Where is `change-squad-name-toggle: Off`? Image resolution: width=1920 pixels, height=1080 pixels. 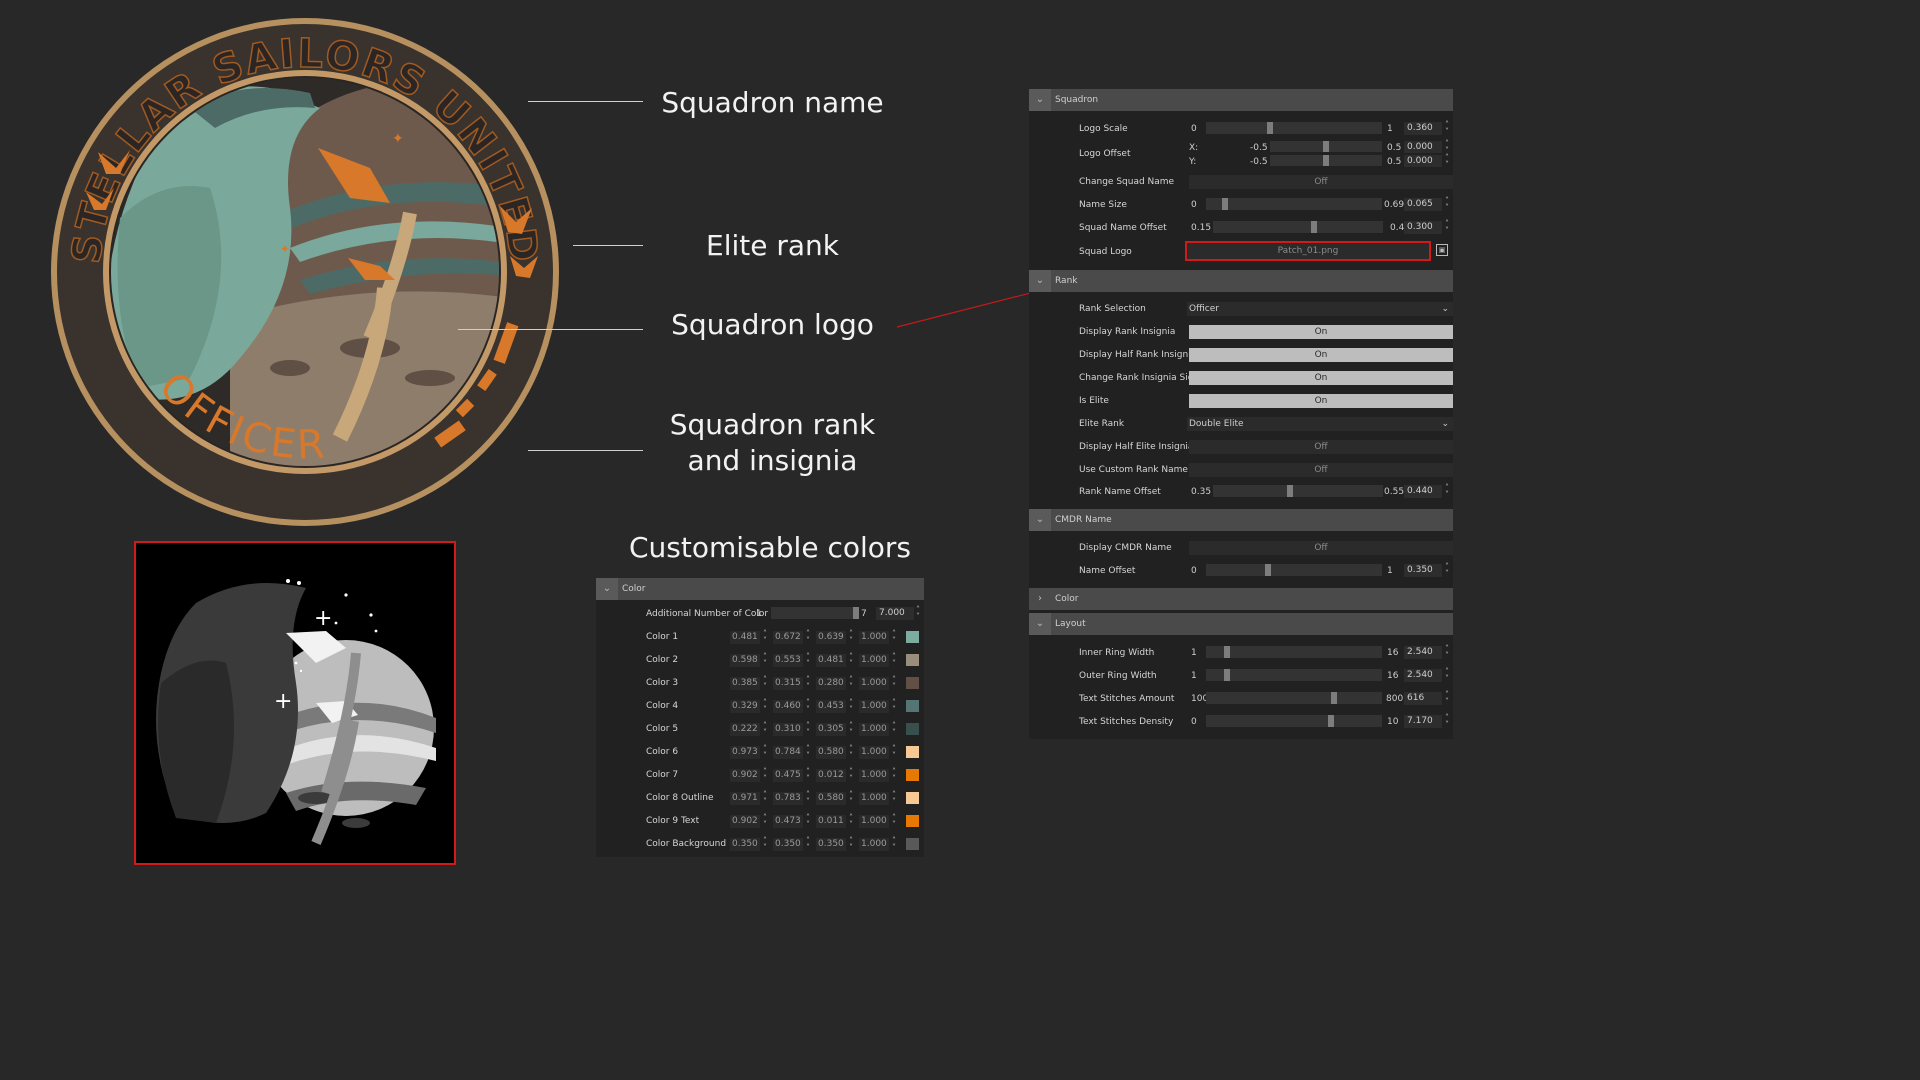 change-squad-name-toggle: Off is located at coordinates (1321, 182).